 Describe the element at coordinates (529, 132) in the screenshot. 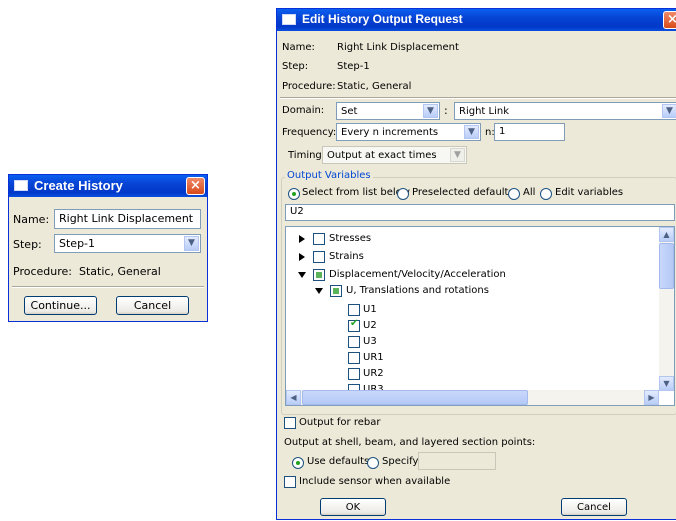

I see `n-input: 1` at that location.